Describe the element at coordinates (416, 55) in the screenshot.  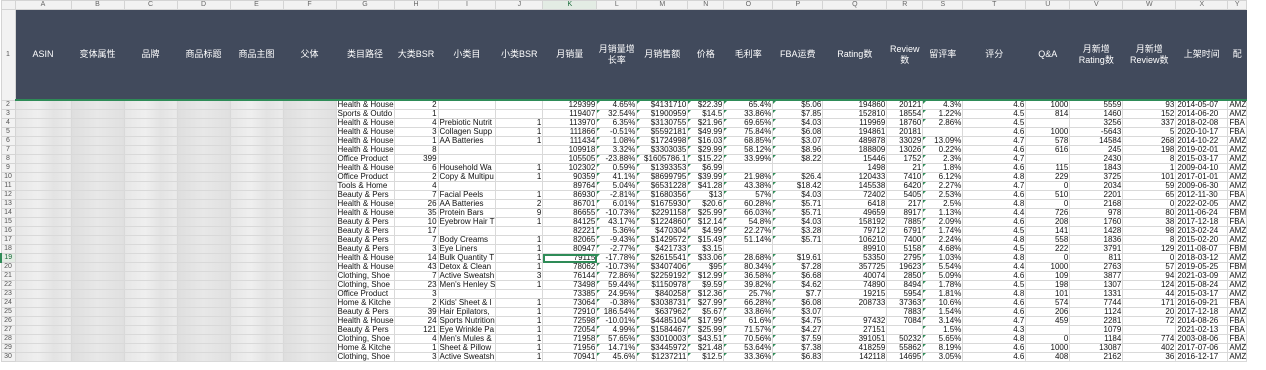
I see `header-cell: 大类BSR` at that location.